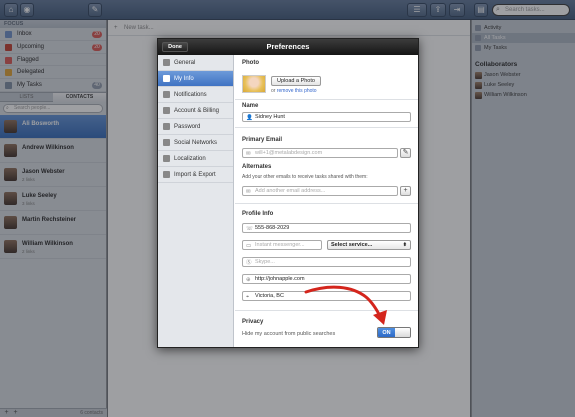  I want to click on pref-nav-label: Localization, so click(190, 159).